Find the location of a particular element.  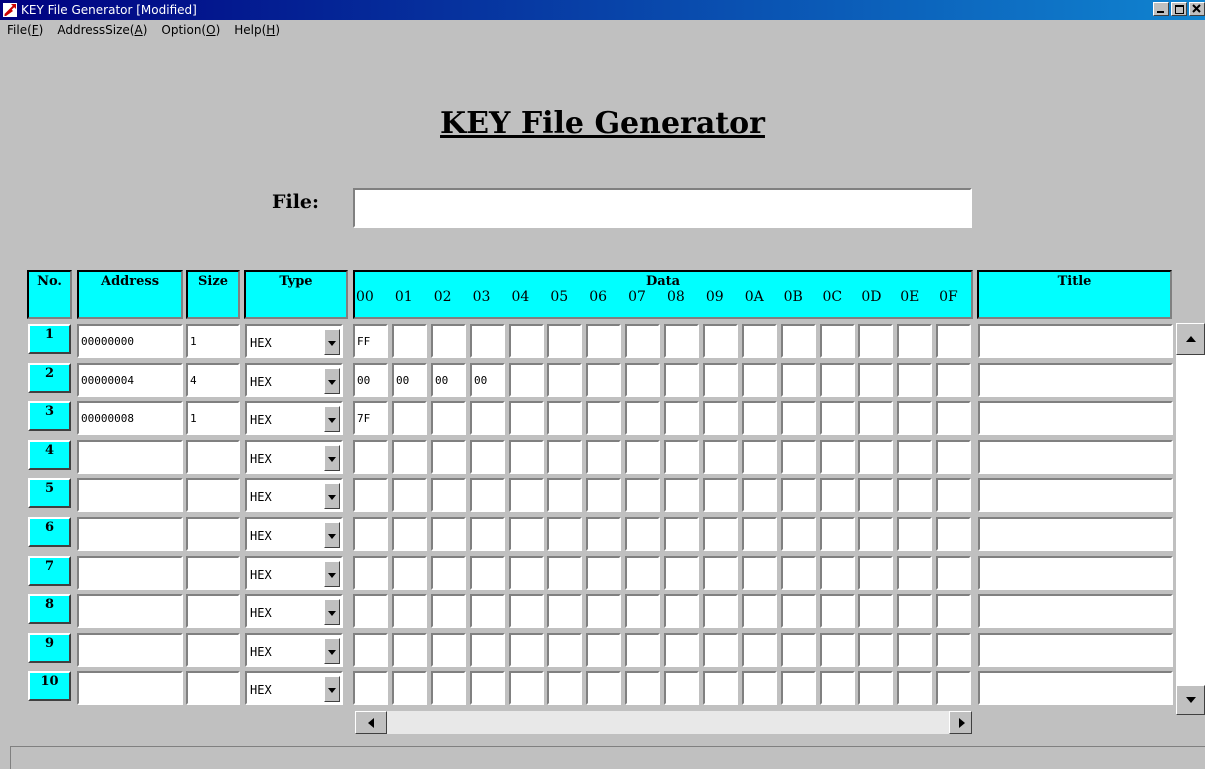

title-bar: KEY File Generator [Modified] is located at coordinates (602, 10).